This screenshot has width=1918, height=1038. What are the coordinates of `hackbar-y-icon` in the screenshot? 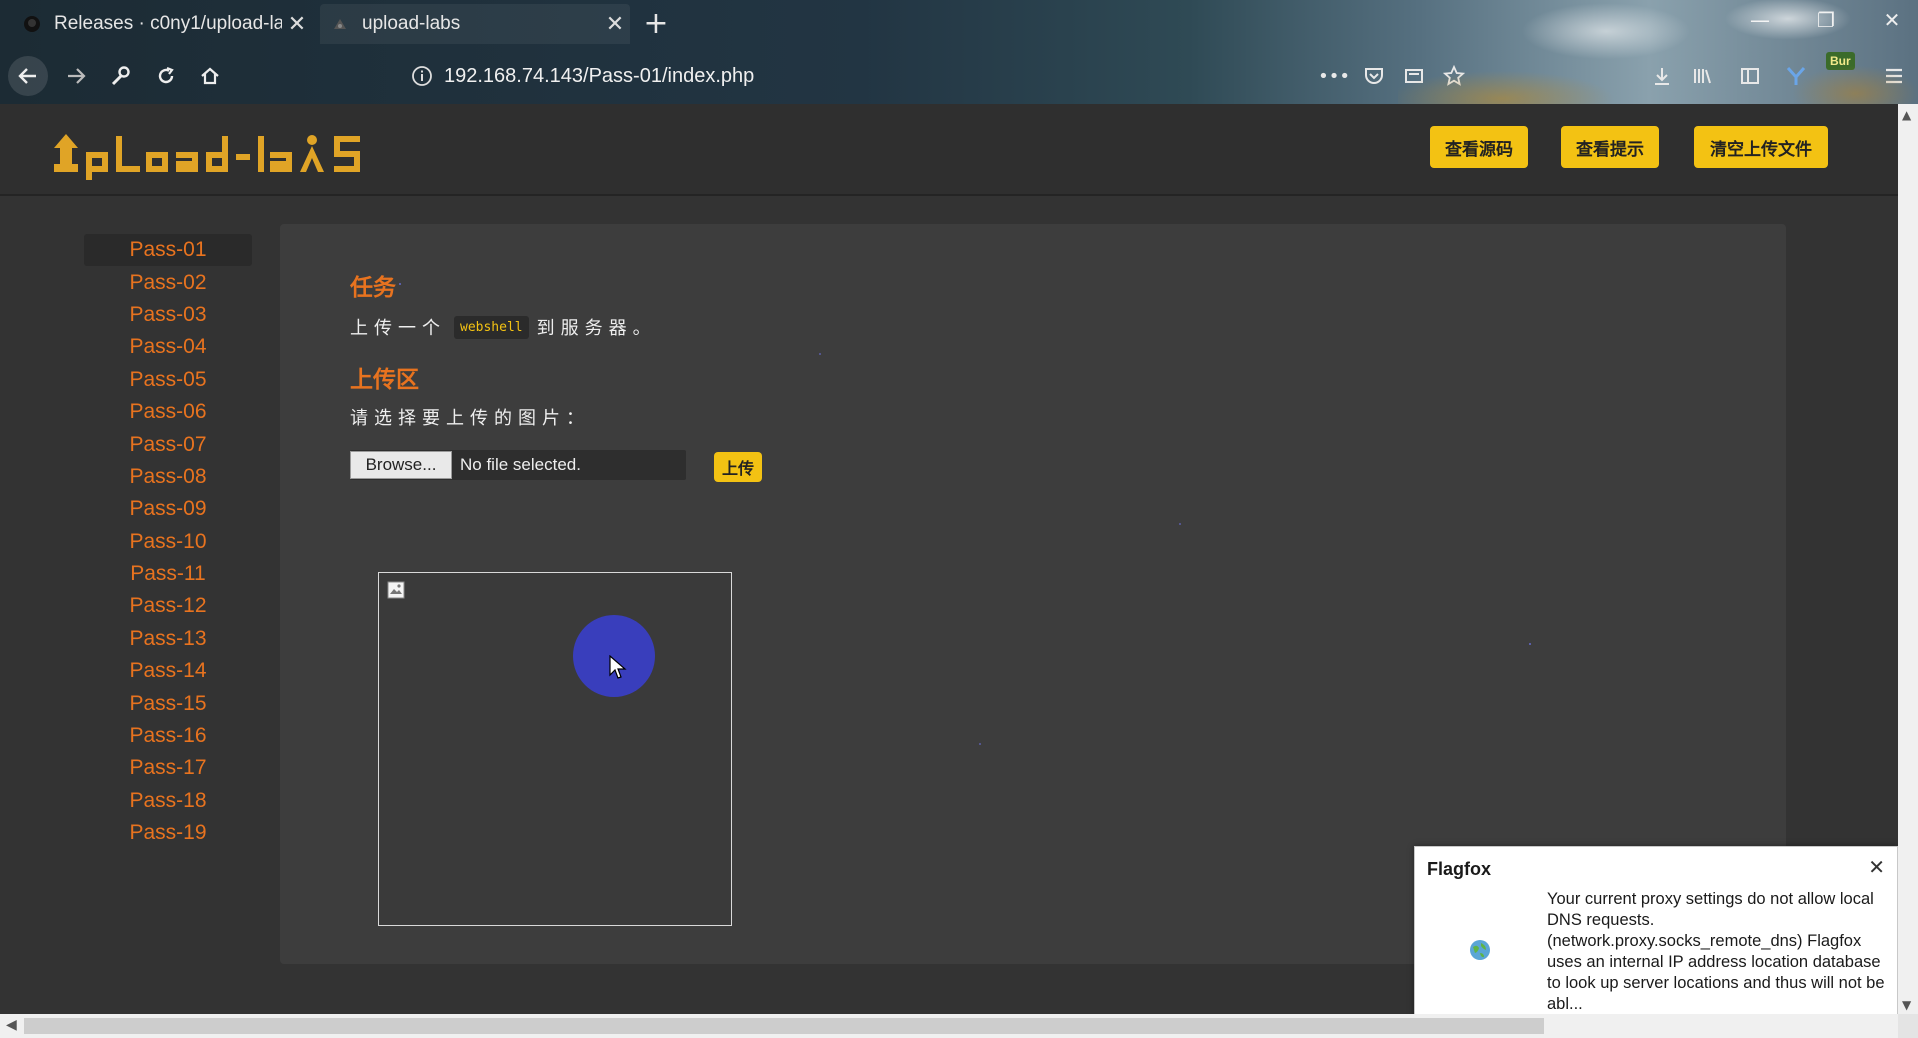 It's located at (1796, 76).